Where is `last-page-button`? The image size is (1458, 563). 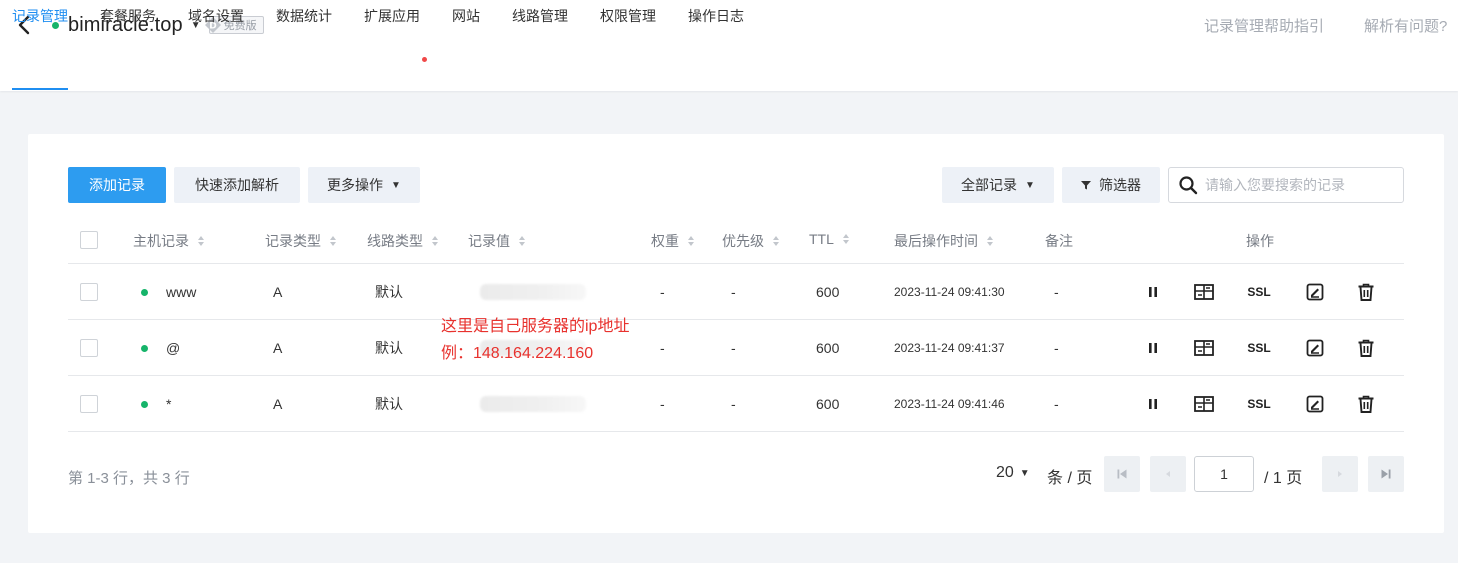
last-page-button is located at coordinates (1386, 474).